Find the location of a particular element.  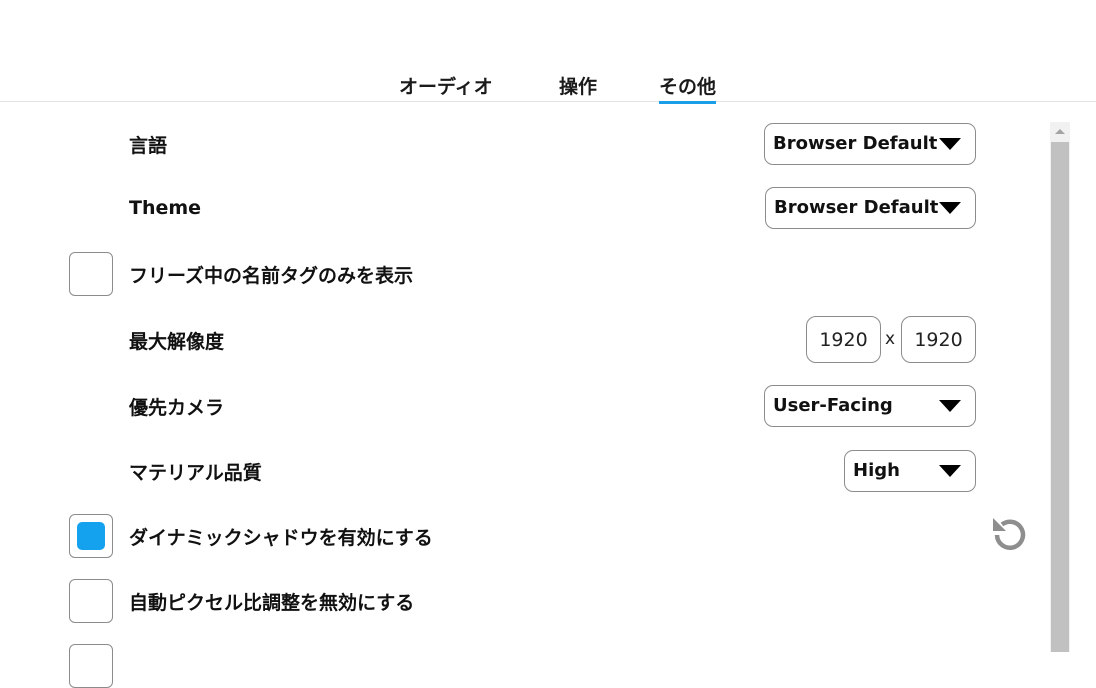

reset-icon is located at coordinates (1010, 535).